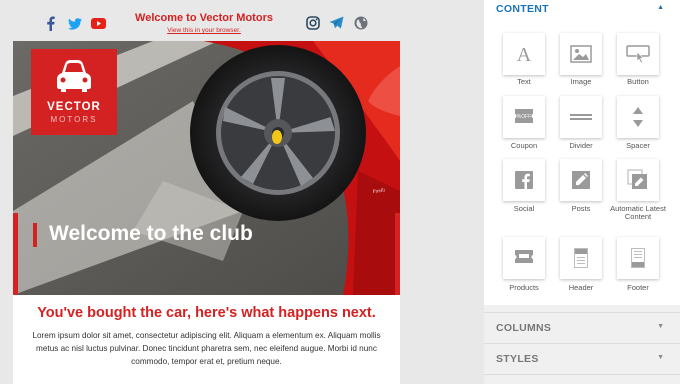 This screenshot has height=384, width=680. I want to click on hero-red-accent-right, so click(397, 254).